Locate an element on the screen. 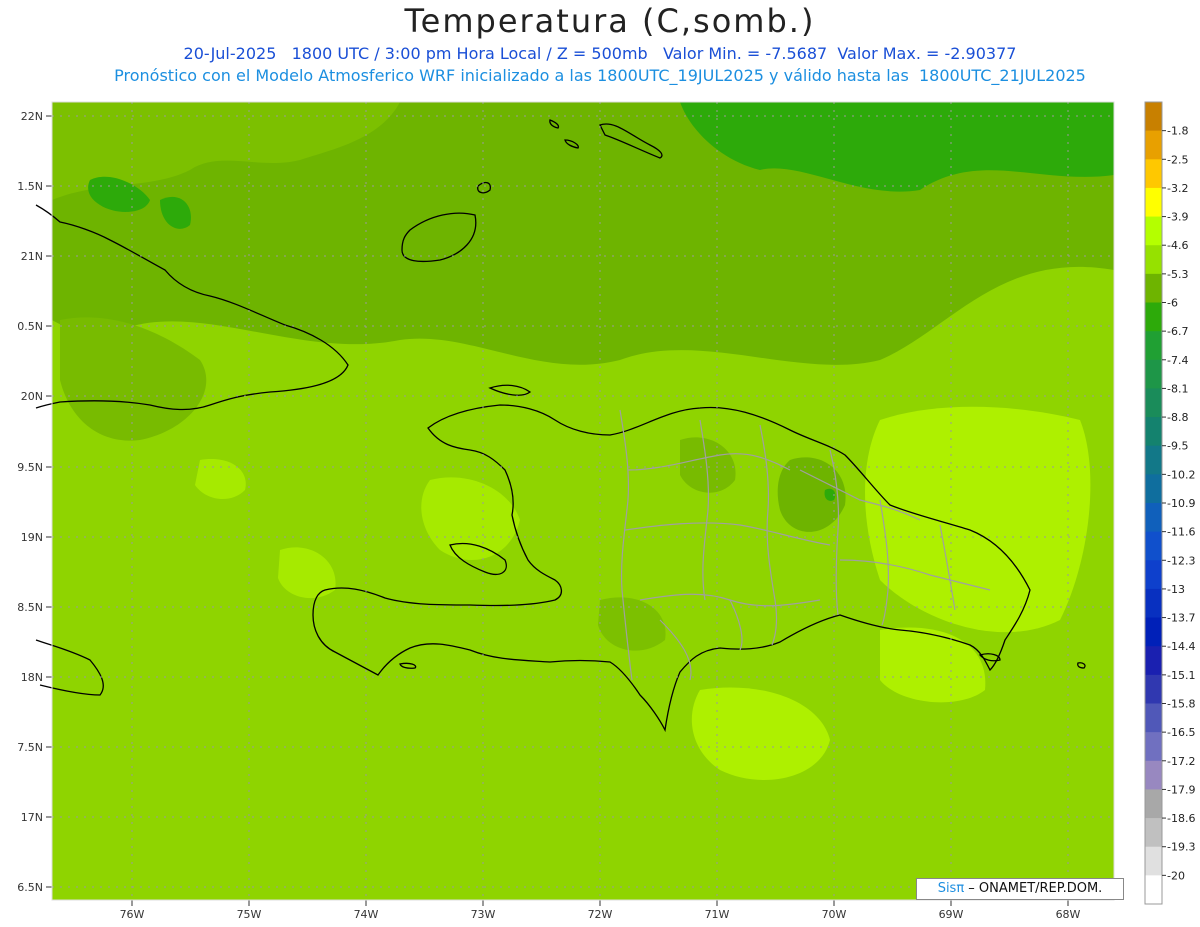 This screenshot has height=927, width=1200. credit-box: Sisπ – ONAMET/REP.DOM. is located at coordinates (1020, 889).